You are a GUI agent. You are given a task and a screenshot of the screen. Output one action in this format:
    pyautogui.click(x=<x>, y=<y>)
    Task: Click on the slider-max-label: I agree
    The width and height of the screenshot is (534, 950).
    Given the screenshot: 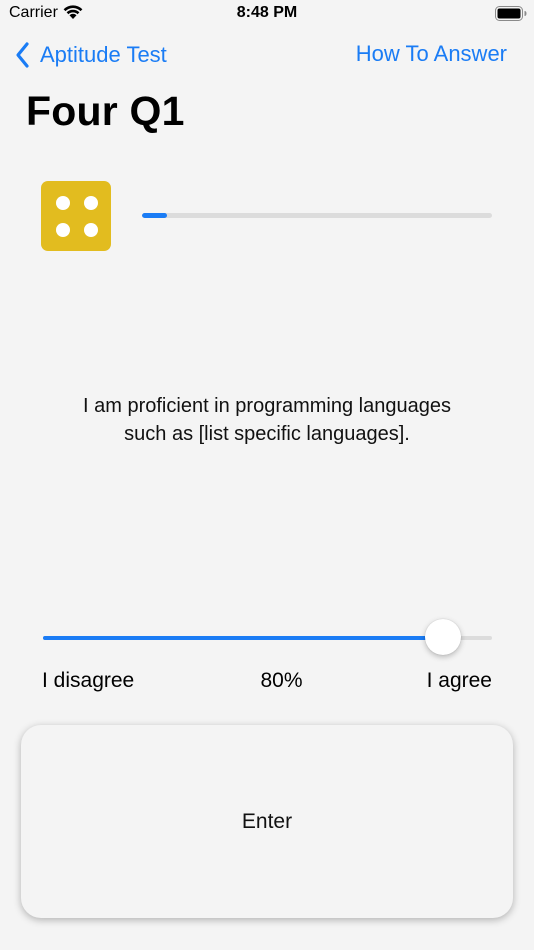 What is the action you would take?
    pyautogui.click(x=459, y=680)
    